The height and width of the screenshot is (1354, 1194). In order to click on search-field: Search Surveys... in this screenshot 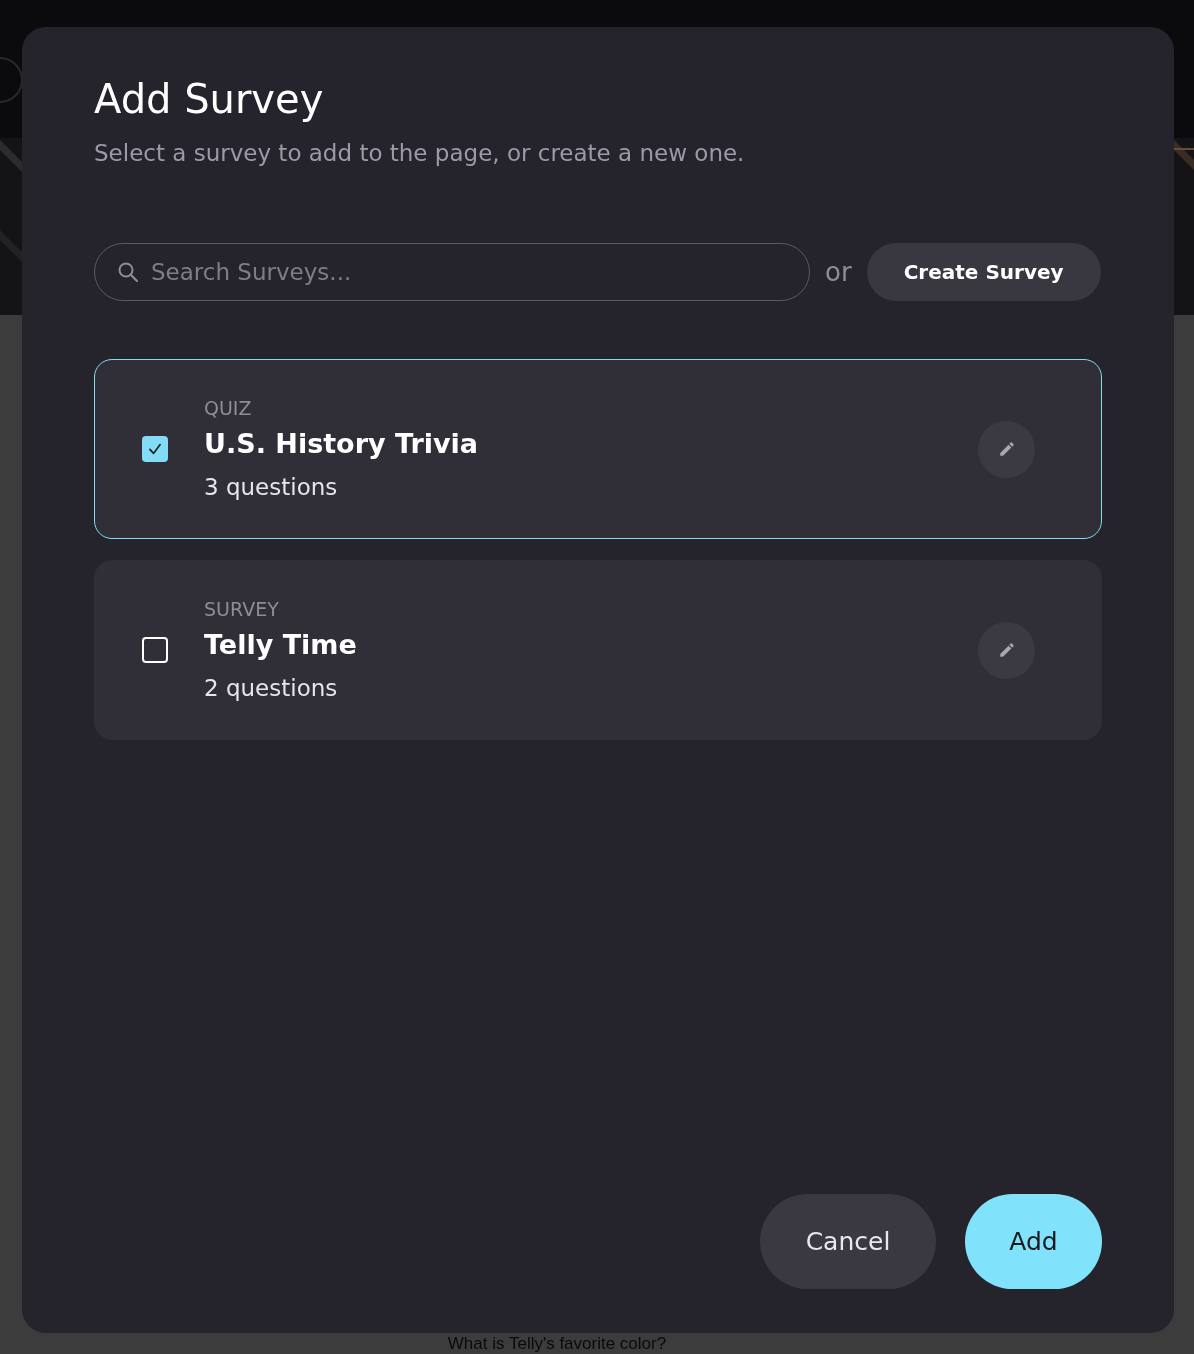, I will do `click(452, 272)`.